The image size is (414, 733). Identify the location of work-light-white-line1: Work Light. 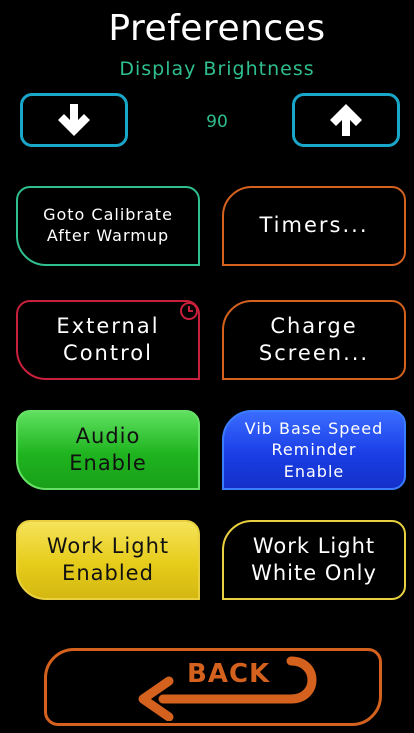
(314, 545).